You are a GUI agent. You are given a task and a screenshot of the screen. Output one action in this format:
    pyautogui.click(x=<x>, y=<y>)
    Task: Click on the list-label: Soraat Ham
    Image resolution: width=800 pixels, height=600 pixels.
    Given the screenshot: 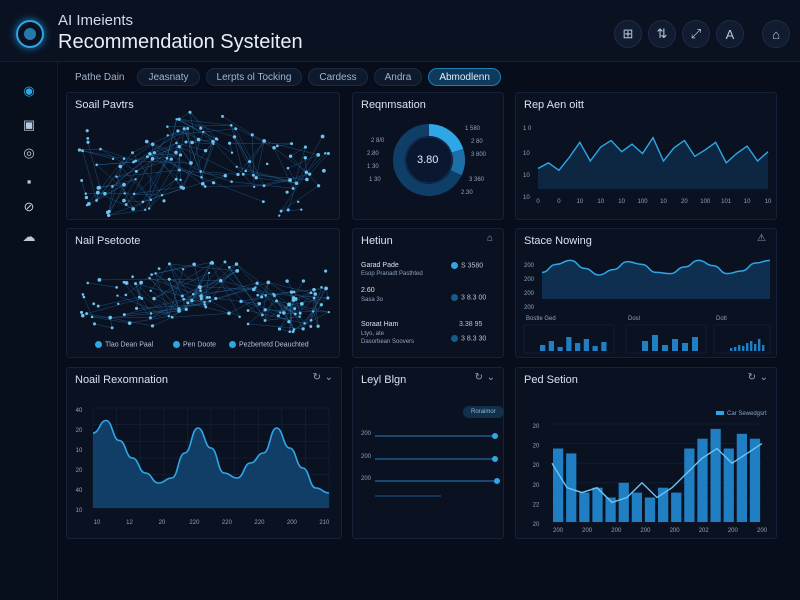 What is the action you would take?
    pyautogui.click(x=380, y=324)
    